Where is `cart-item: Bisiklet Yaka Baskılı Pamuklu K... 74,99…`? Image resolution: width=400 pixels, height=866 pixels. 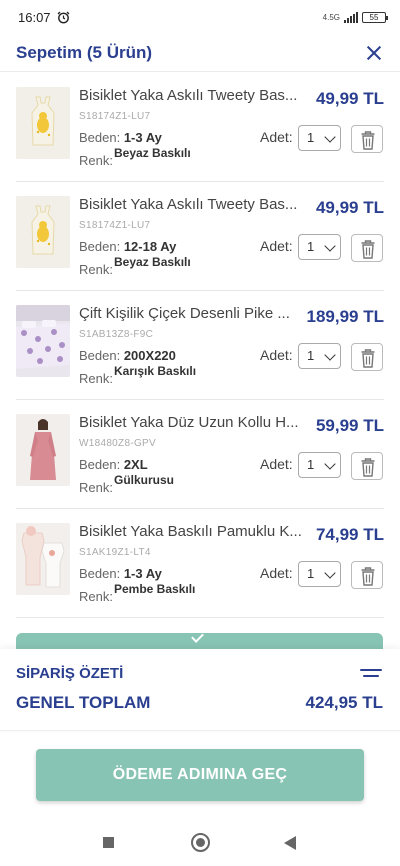 cart-item: Bisiklet Yaka Baskılı Pamuklu K... 74,99… is located at coordinates (200, 563).